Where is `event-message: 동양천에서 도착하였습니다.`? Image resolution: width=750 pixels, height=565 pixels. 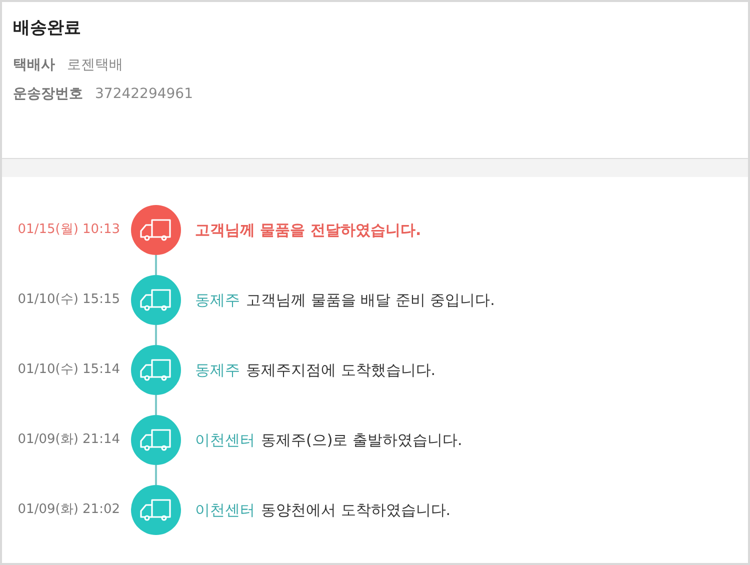
event-message: 동양천에서 도착하였습니다. is located at coordinates (356, 510).